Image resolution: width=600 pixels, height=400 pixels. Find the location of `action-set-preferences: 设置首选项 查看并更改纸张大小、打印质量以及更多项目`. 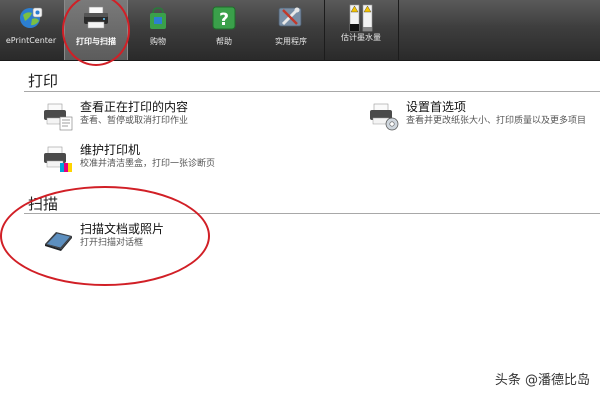

action-set-preferences: 设置首选项 查看并更改纸张大小、打印质量以及更多项目 is located at coordinates (477, 116).